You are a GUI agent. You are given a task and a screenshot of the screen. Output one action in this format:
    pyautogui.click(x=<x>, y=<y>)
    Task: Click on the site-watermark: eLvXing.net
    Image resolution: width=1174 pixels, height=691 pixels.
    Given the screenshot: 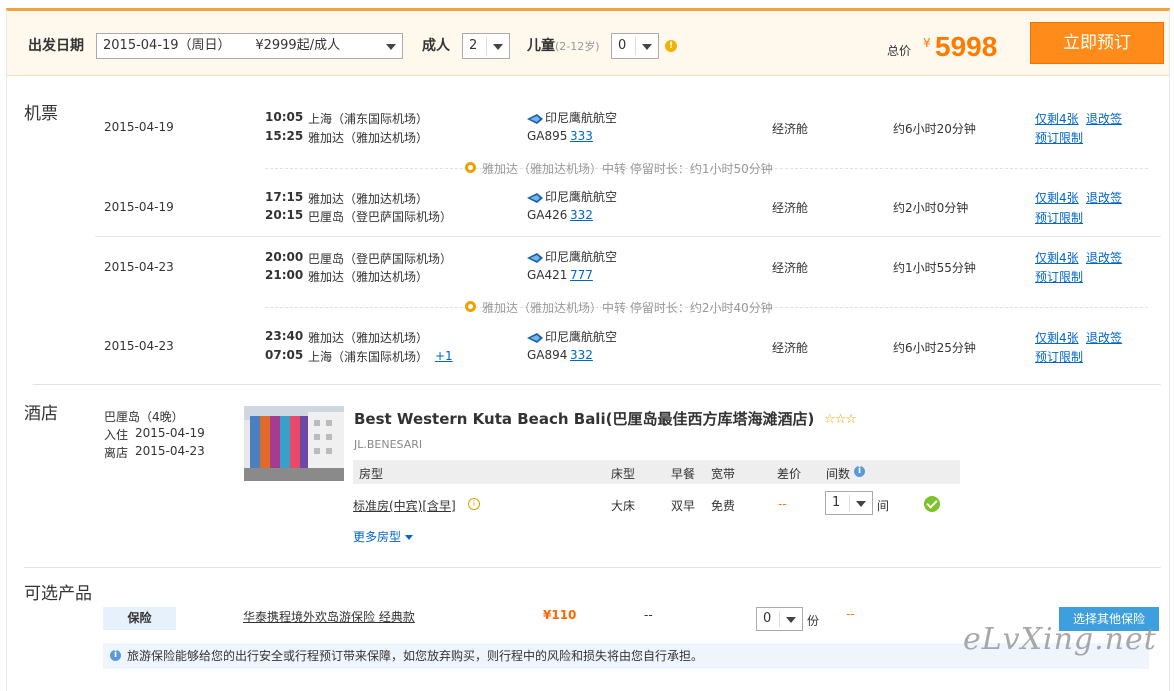 What is the action you would take?
    pyautogui.click(x=1060, y=639)
    